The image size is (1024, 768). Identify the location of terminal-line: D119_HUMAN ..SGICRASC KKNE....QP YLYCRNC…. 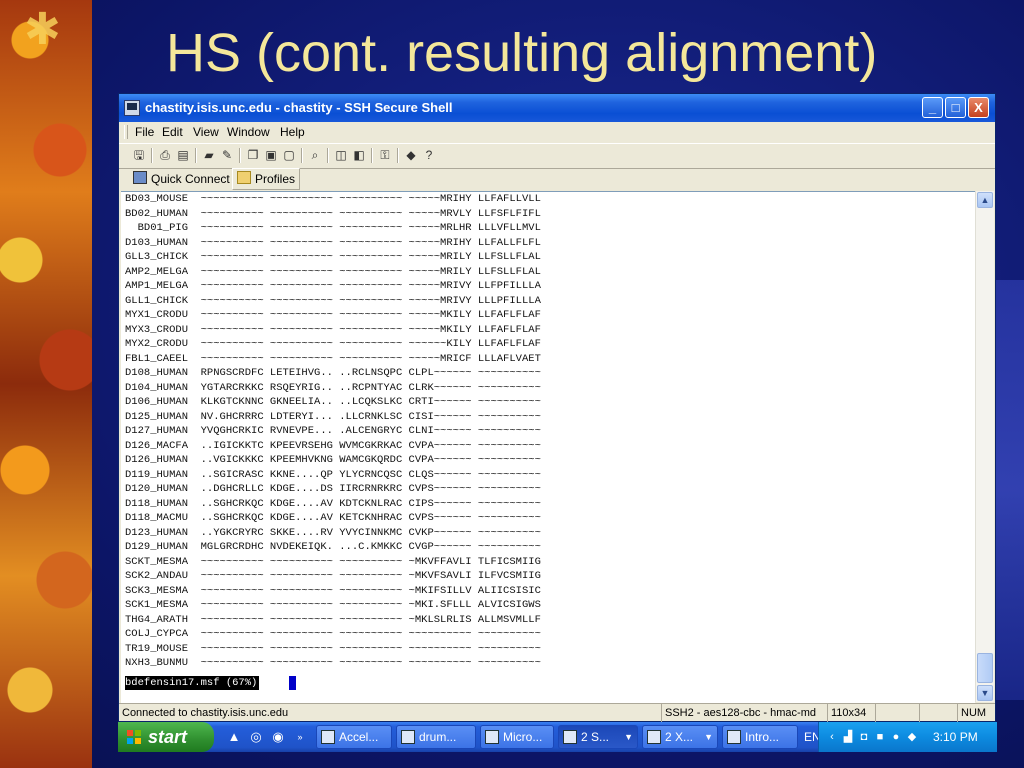
(333, 474).